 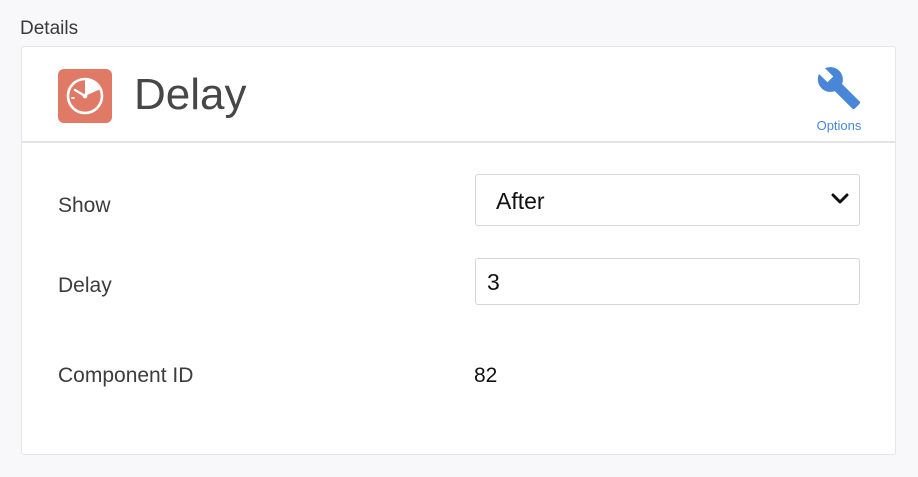 What do you see at coordinates (839, 90) in the screenshot?
I see `wrench-icon` at bounding box center [839, 90].